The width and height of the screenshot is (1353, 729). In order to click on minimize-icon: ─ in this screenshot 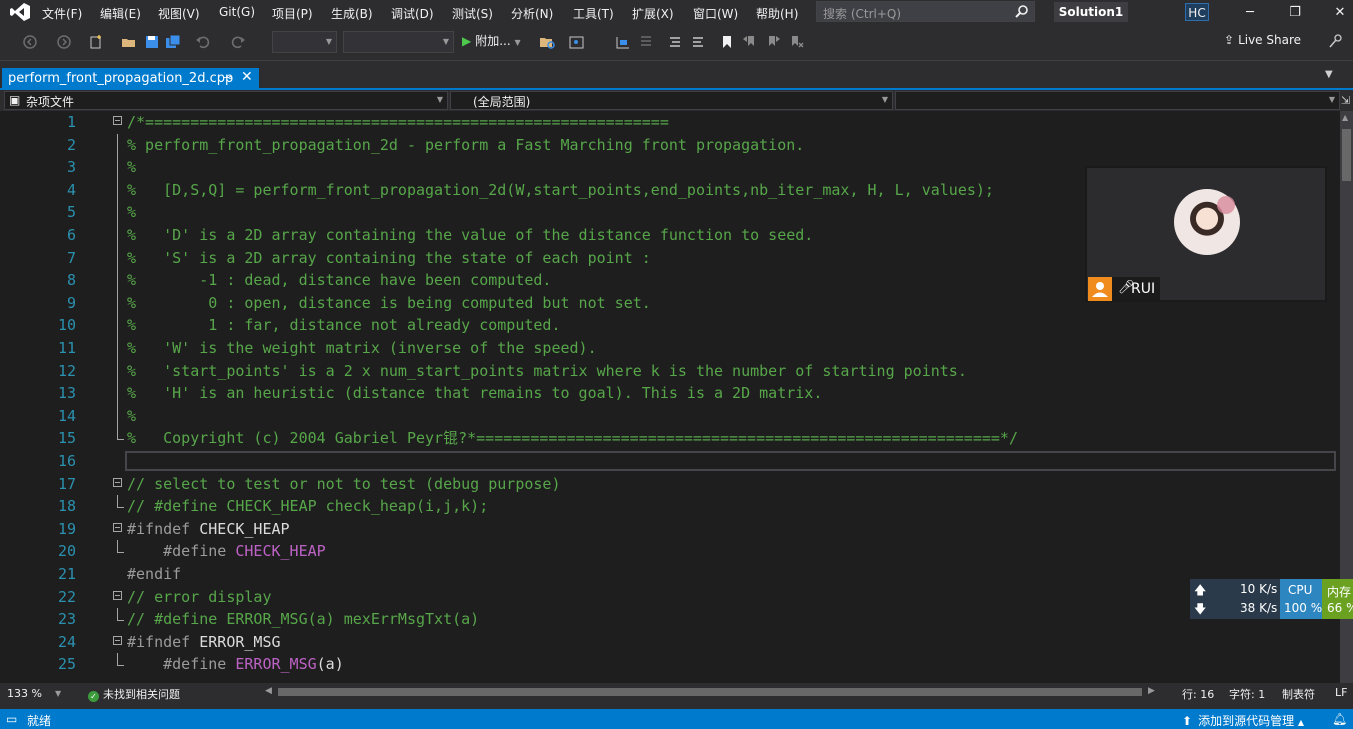, I will do `click(1250, 12)`.